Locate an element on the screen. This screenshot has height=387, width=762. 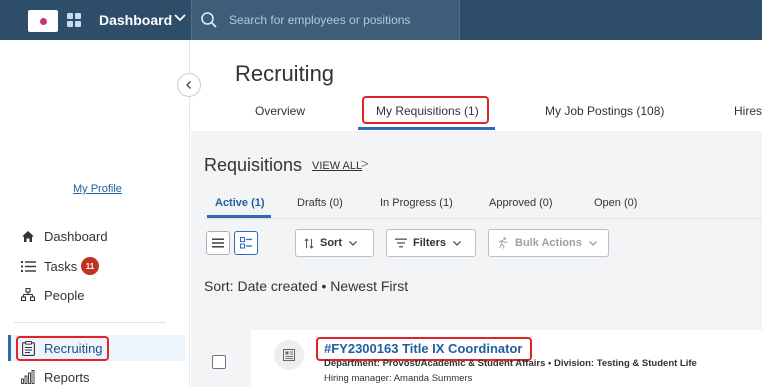
running-person-icon is located at coordinates (503, 243).